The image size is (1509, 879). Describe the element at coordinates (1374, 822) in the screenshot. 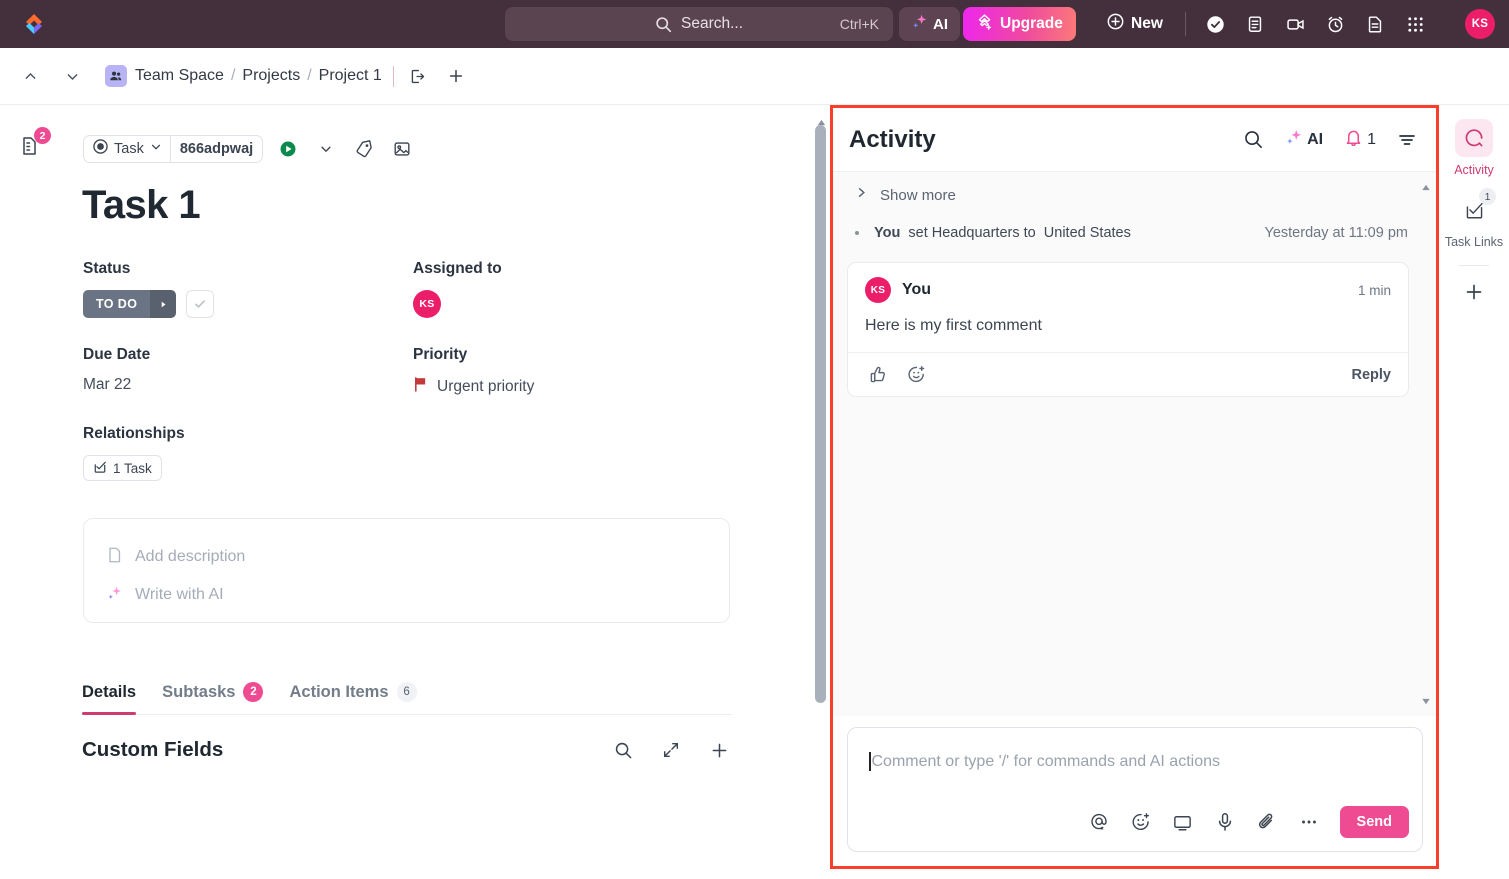

I see `send-button: Send` at that location.